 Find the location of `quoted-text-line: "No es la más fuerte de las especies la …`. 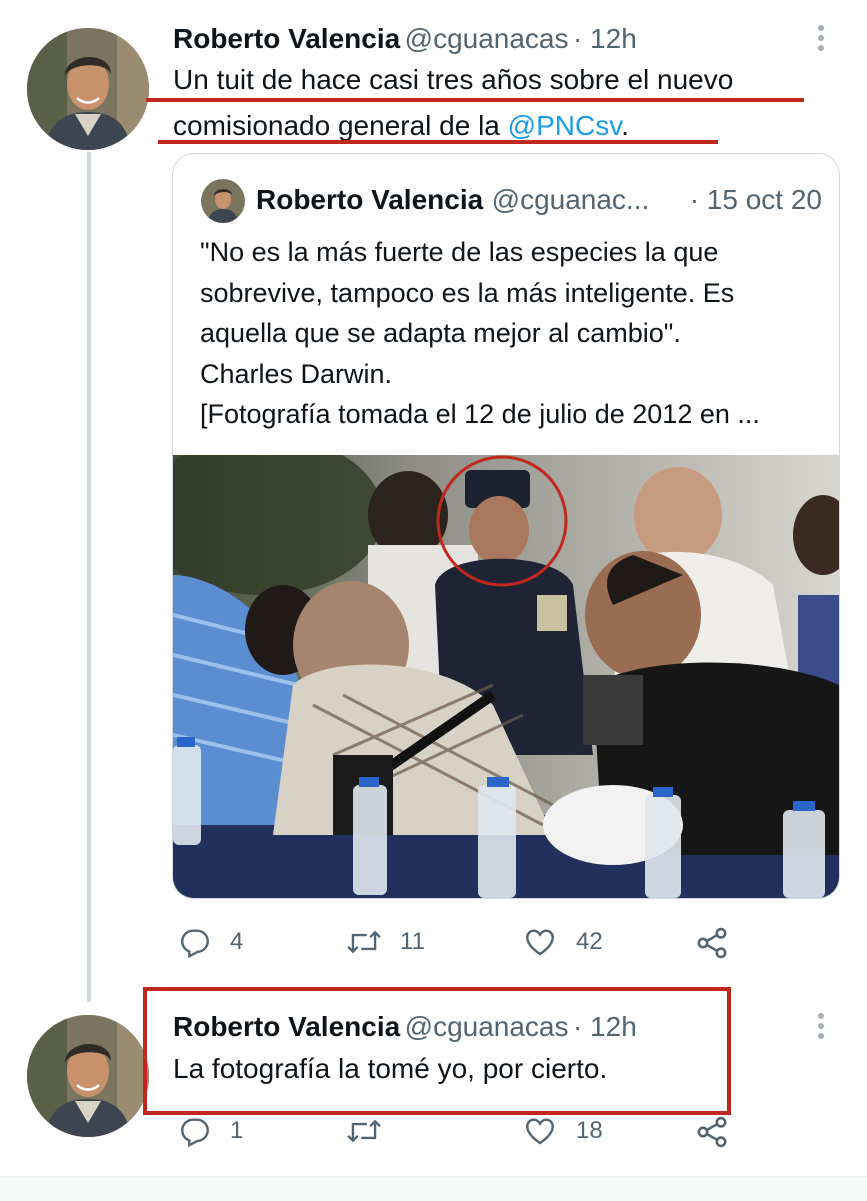

quoted-text-line: "No es la más fuerte de las especies la … is located at coordinates (459, 252).